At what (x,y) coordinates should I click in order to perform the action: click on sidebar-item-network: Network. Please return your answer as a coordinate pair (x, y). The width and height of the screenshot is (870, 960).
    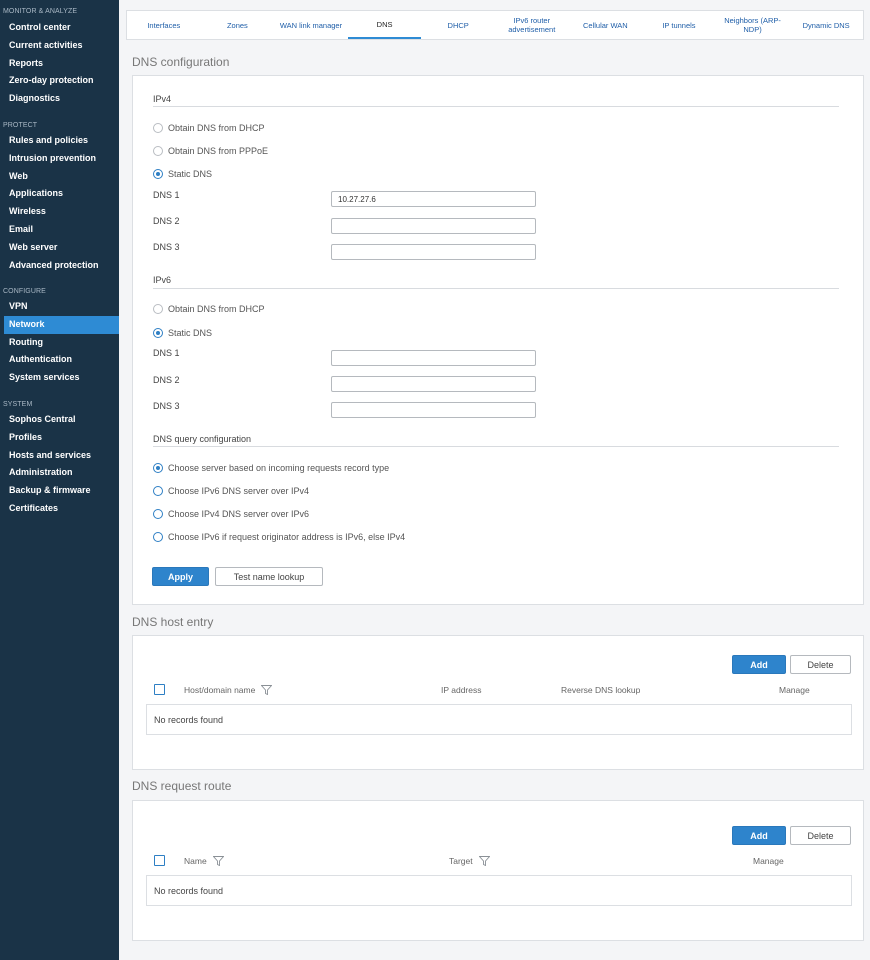
    Looking at the image, I should click on (61, 324).